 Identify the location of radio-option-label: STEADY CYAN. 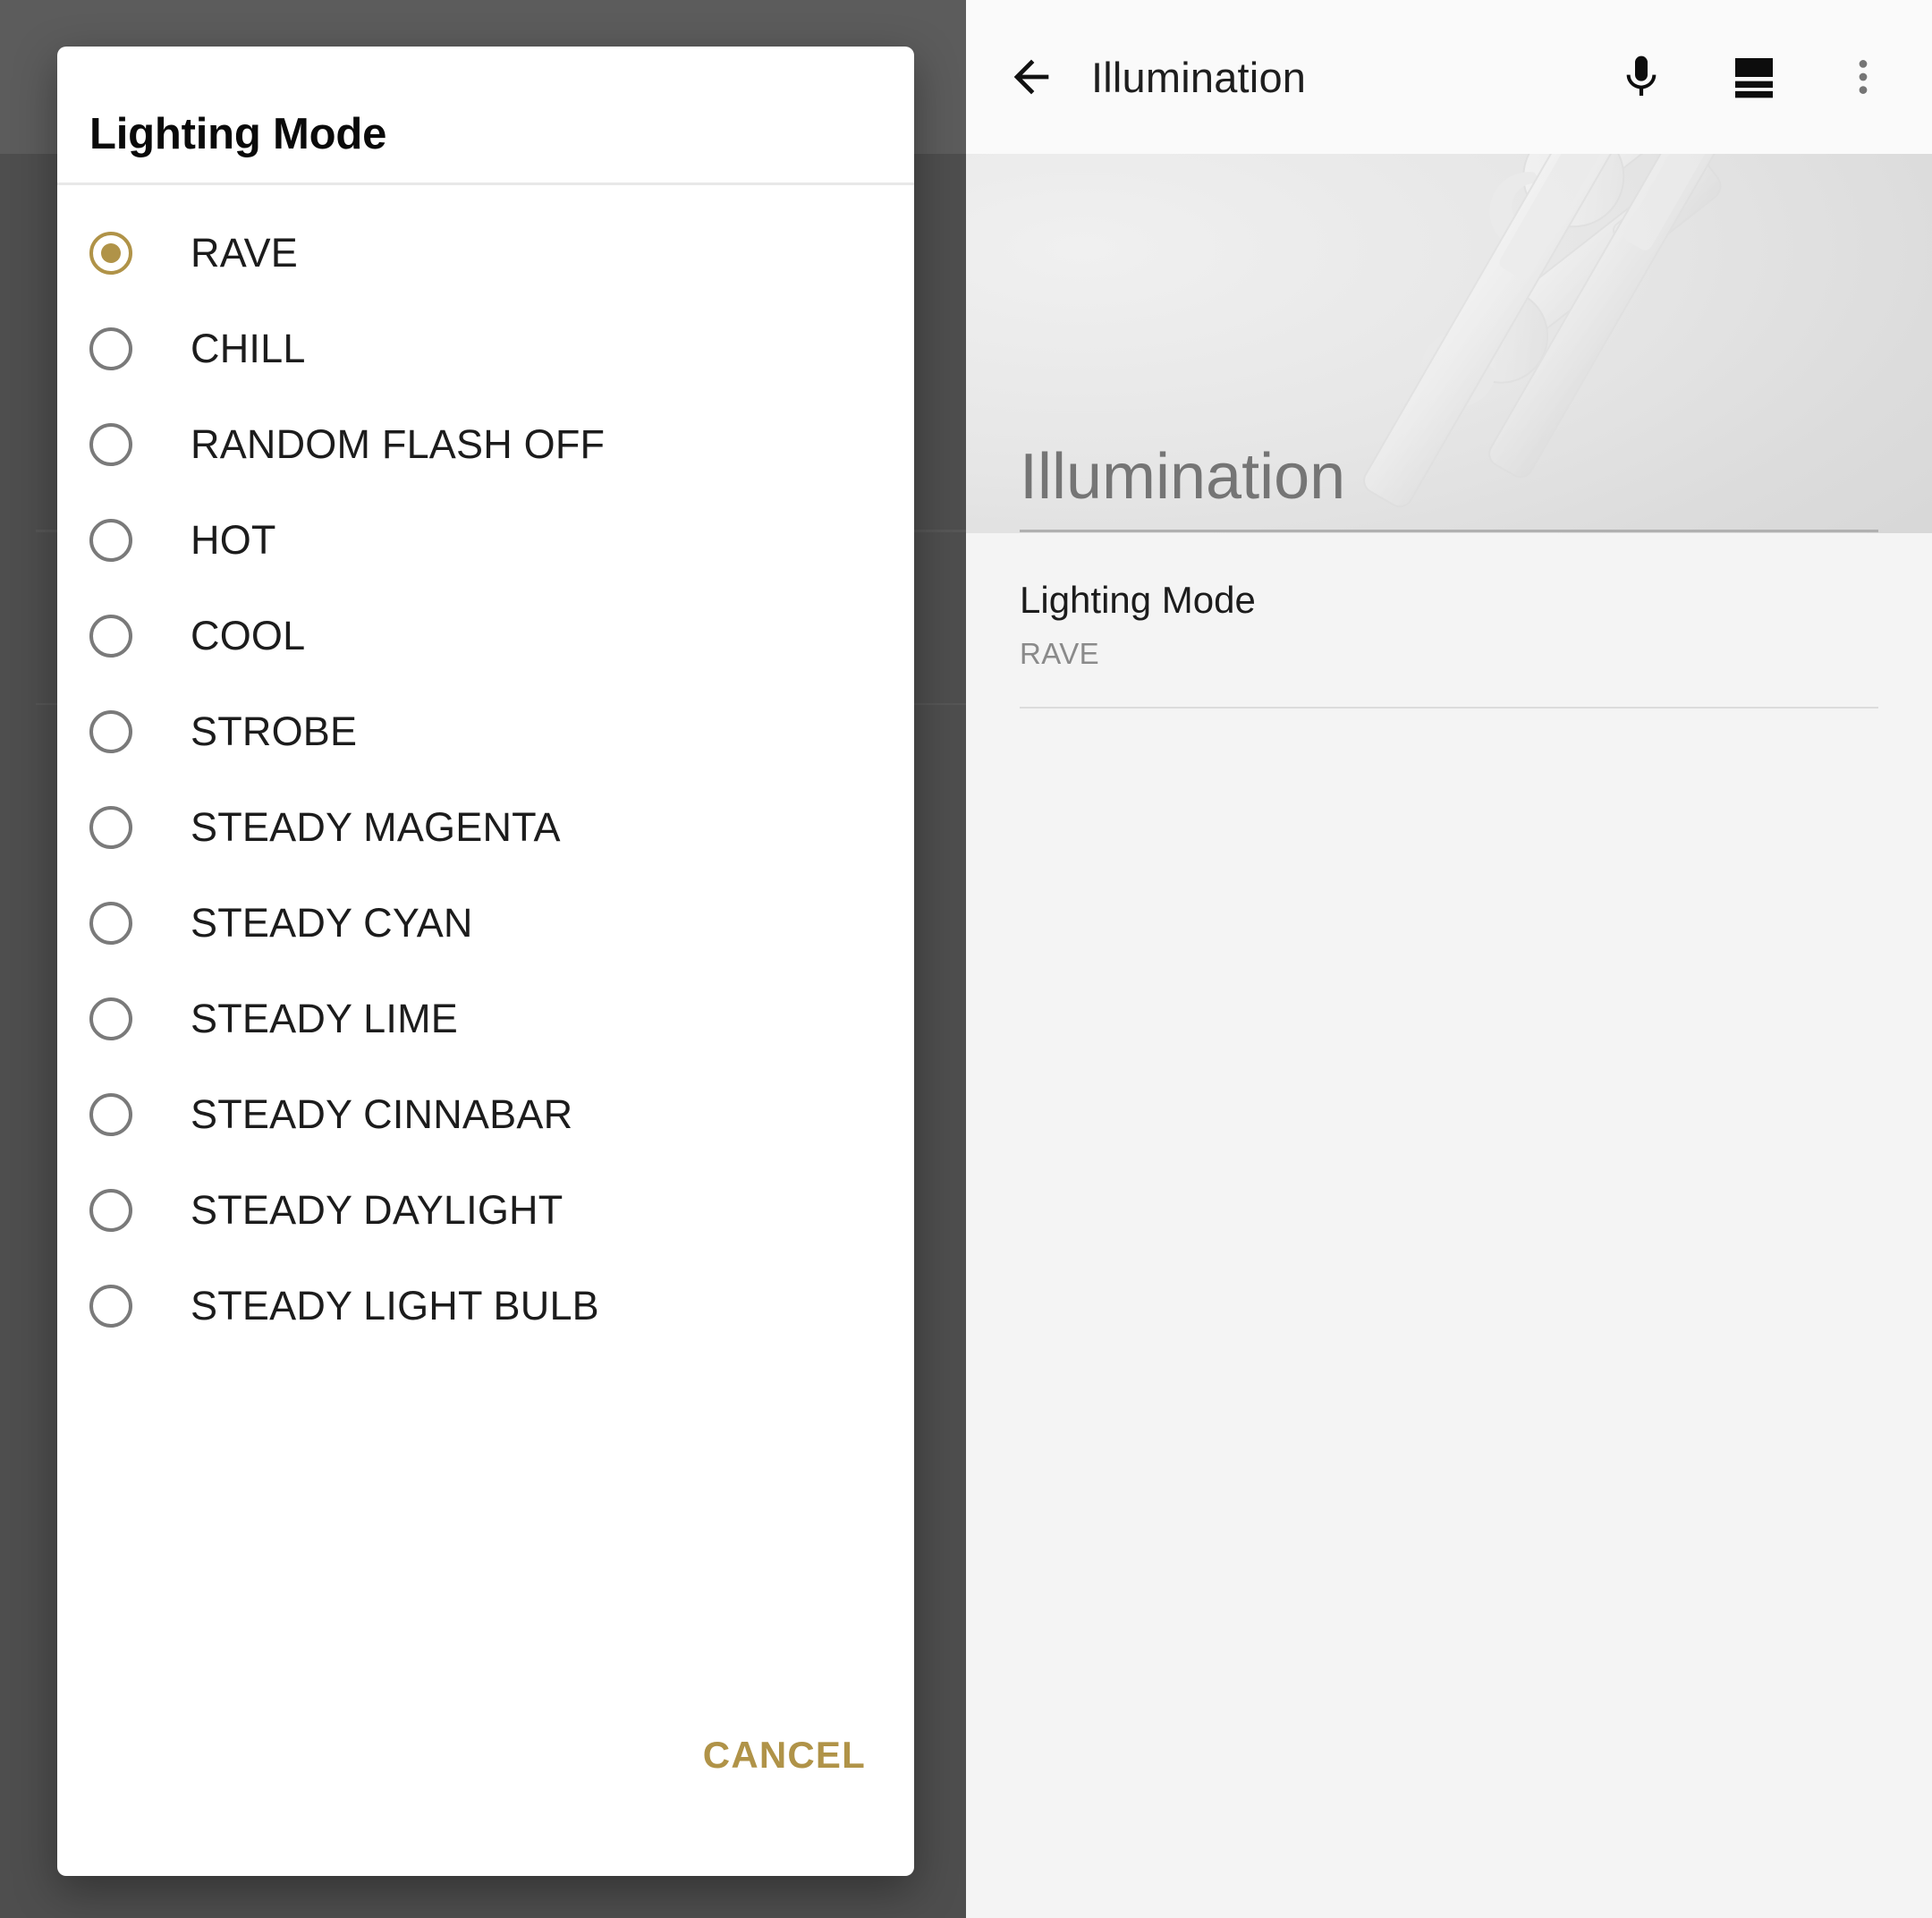
(332, 922).